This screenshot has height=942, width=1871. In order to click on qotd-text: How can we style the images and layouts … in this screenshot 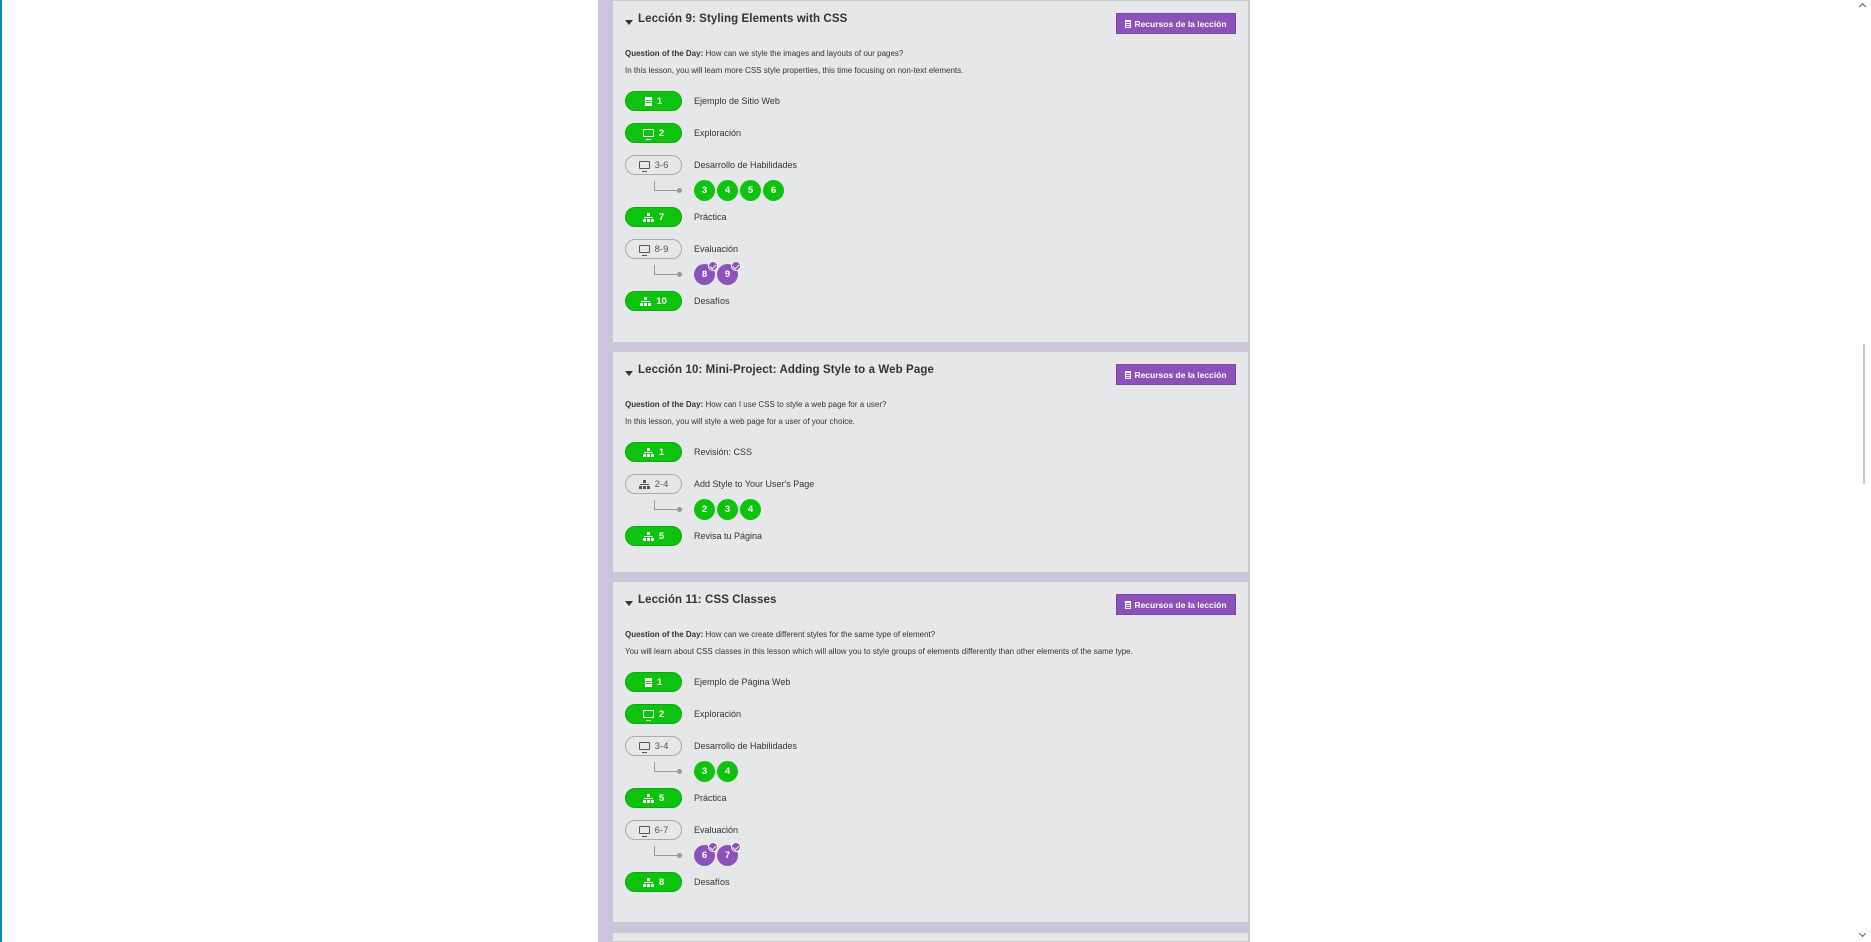, I will do `click(804, 53)`.